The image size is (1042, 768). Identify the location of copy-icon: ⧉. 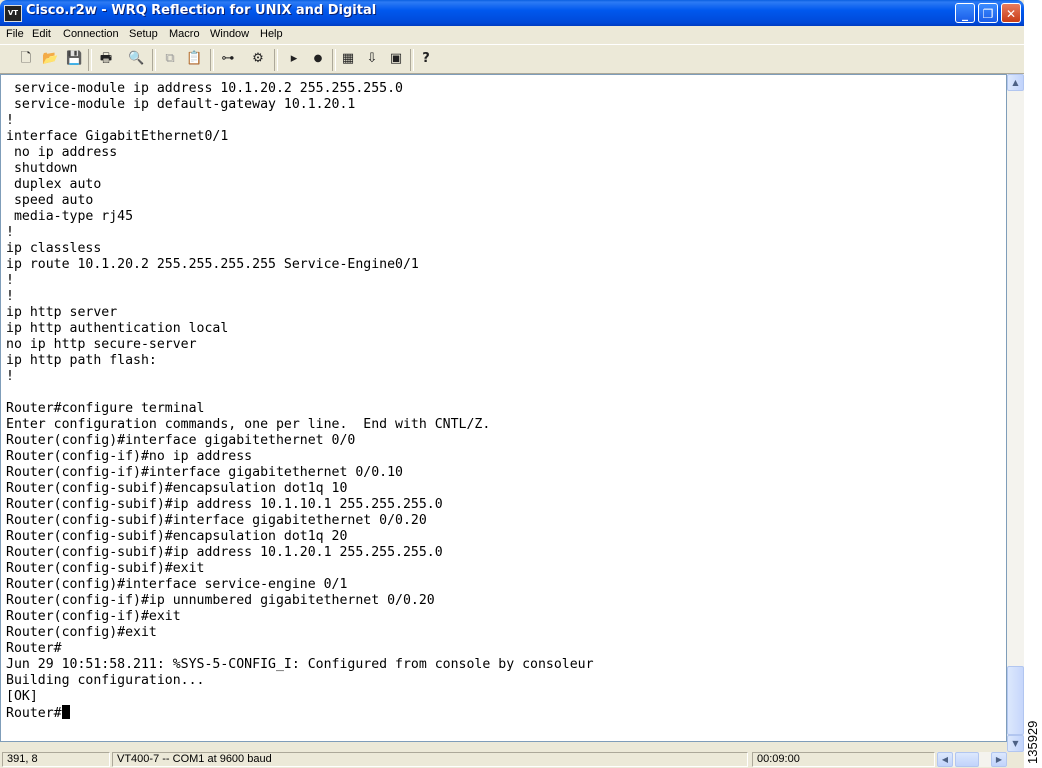
(170, 59).